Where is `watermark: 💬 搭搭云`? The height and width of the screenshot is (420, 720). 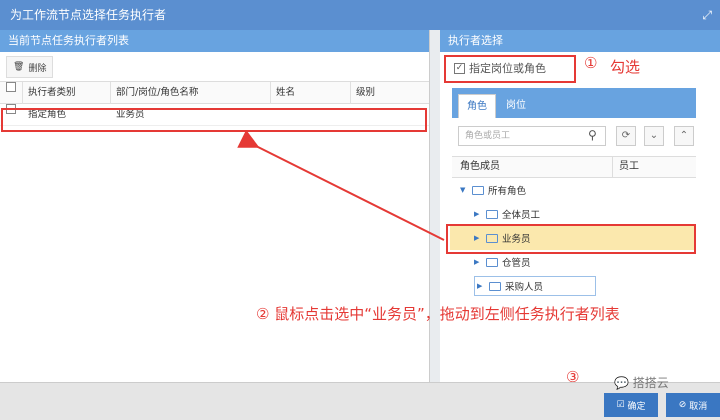
watermark: 💬 搭搭云 is located at coordinates (641, 382).